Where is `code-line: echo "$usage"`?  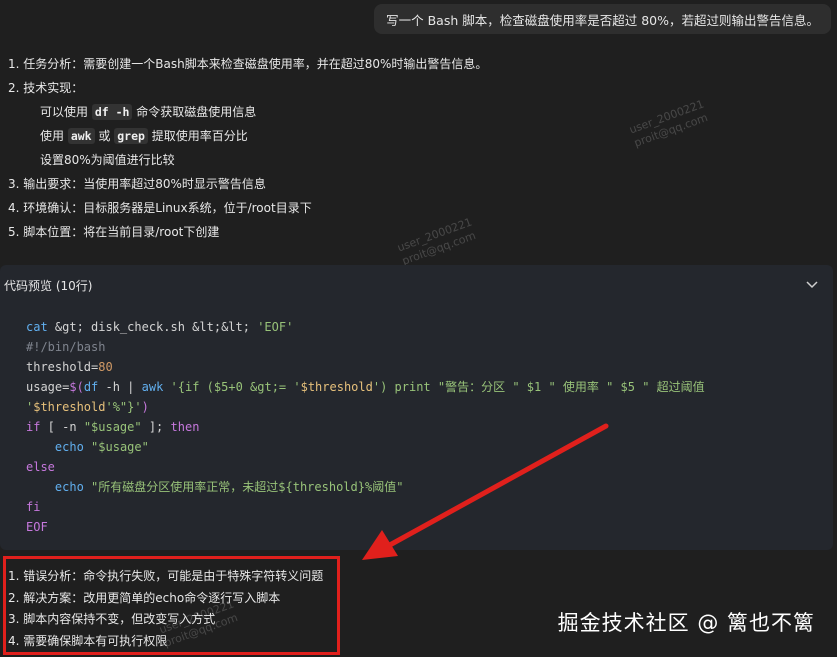
code-line: echo "$usage" is located at coordinates (101, 447).